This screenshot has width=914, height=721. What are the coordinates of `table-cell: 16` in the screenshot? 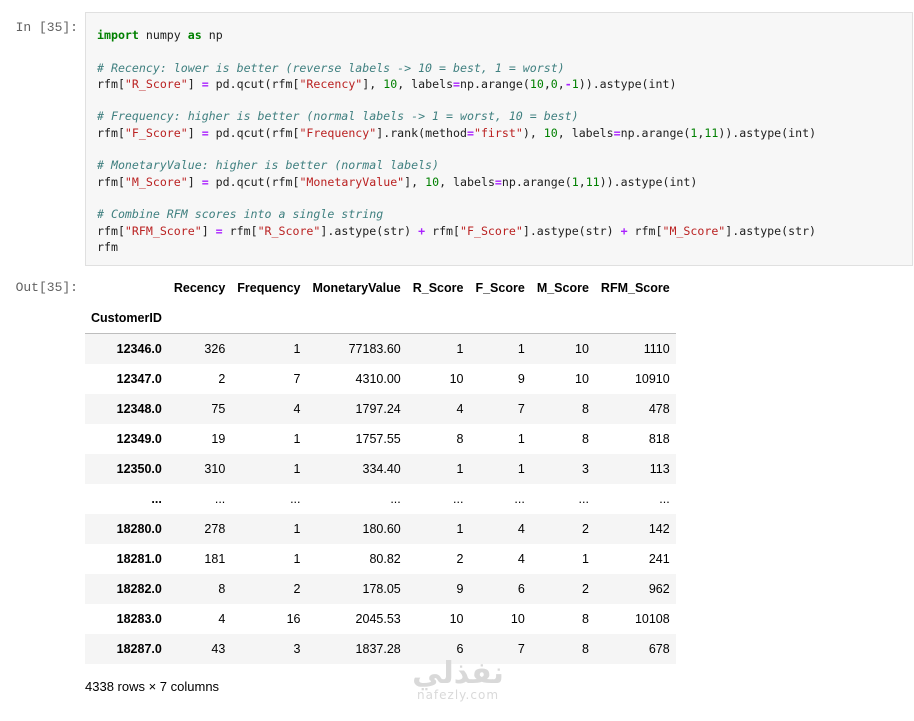 It's located at (293, 619).